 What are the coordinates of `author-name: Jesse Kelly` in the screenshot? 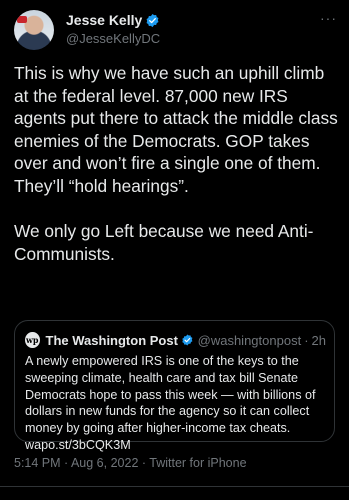 It's located at (104, 20).